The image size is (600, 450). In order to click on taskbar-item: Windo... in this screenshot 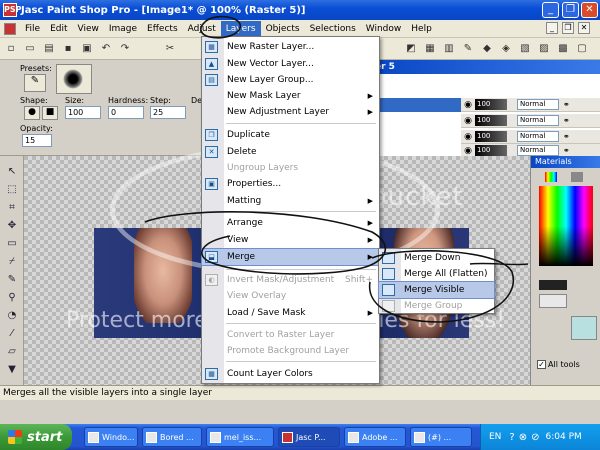, I will do `click(111, 437)`.